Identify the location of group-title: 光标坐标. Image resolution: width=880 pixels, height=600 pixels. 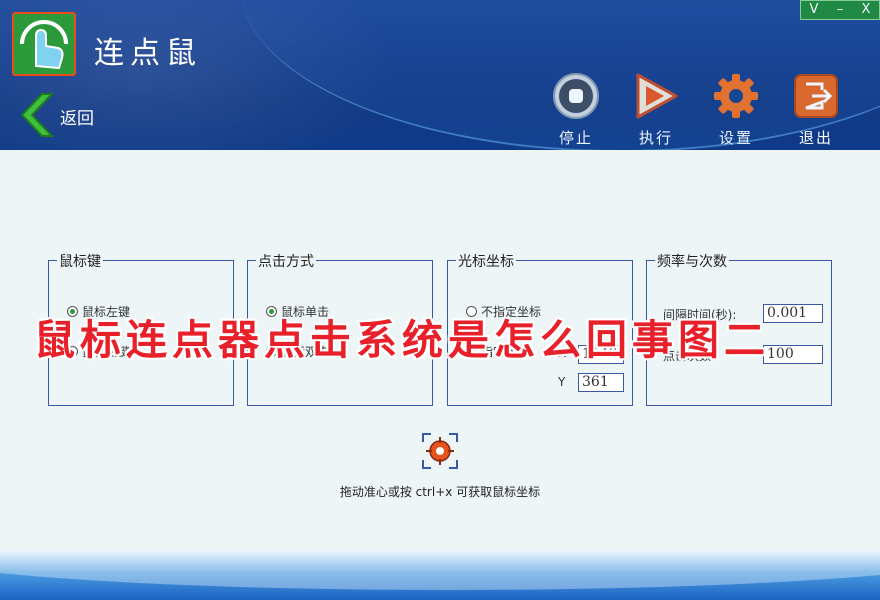
(486, 261).